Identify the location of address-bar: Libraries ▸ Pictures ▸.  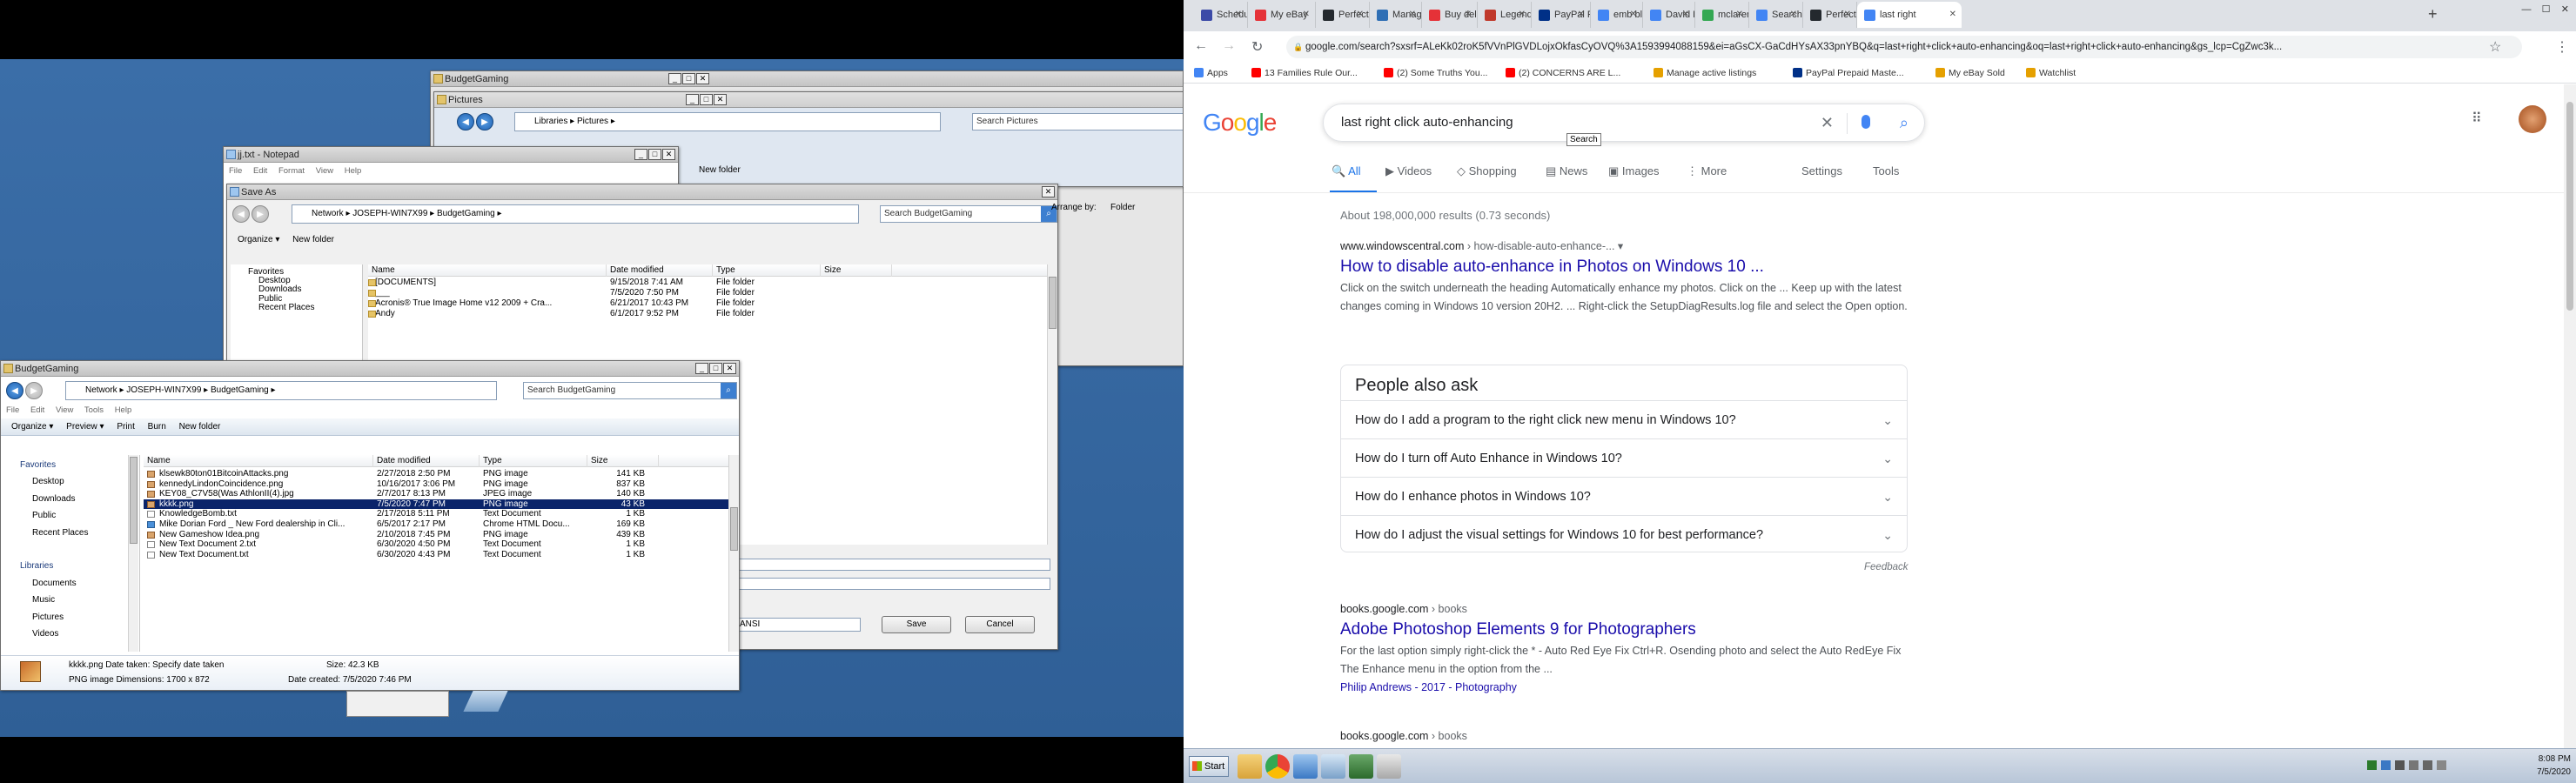
(727, 121).